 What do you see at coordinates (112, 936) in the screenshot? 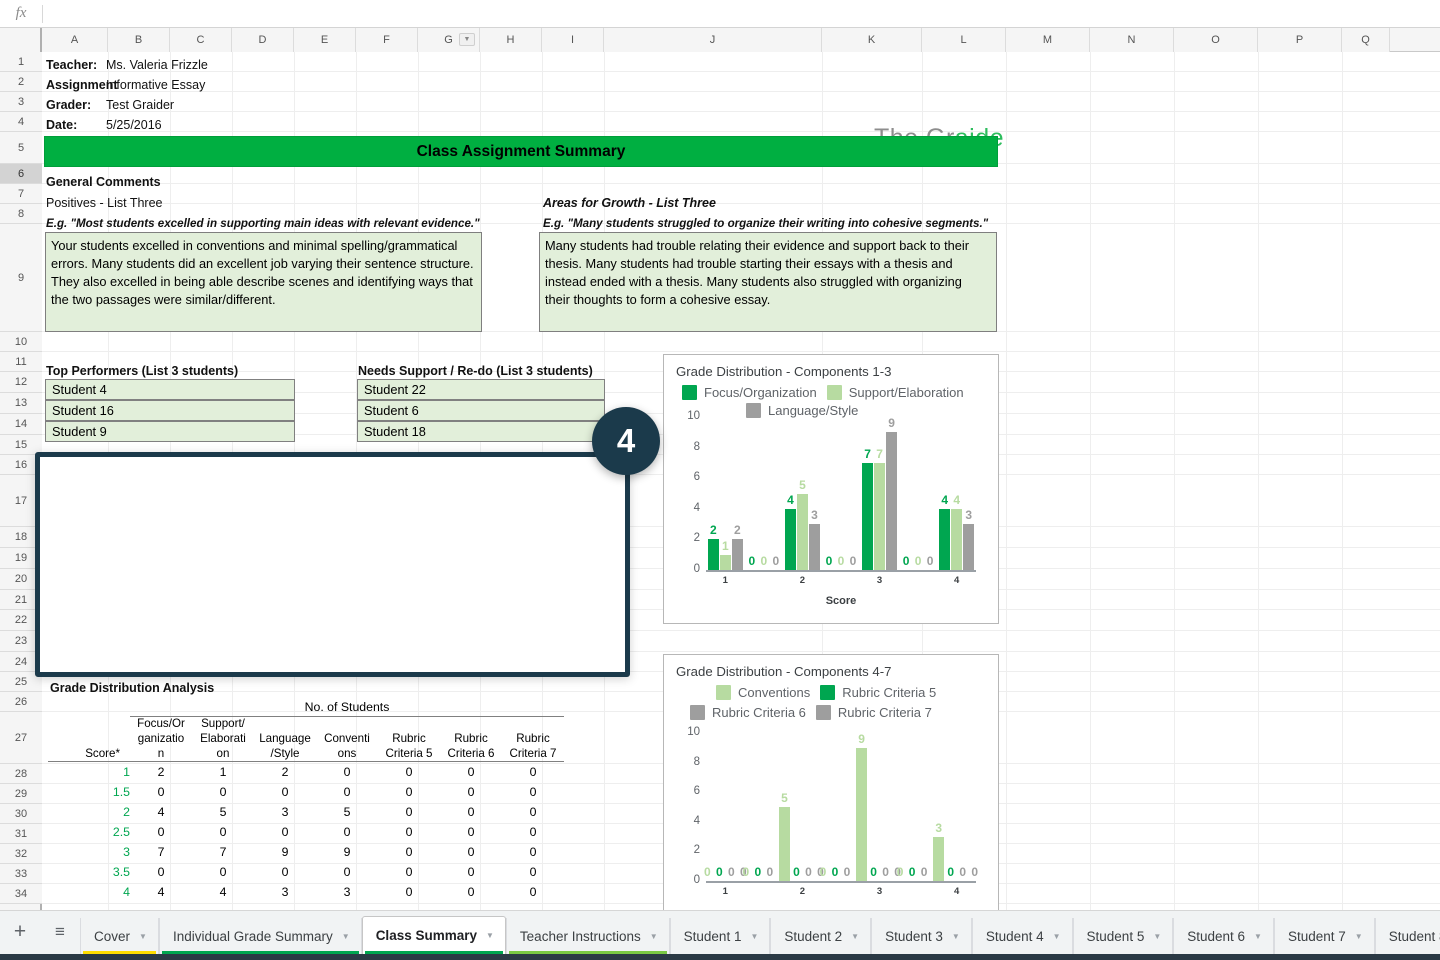
I see `sheet-tab-label: Cover` at bounding box center [112, 936].